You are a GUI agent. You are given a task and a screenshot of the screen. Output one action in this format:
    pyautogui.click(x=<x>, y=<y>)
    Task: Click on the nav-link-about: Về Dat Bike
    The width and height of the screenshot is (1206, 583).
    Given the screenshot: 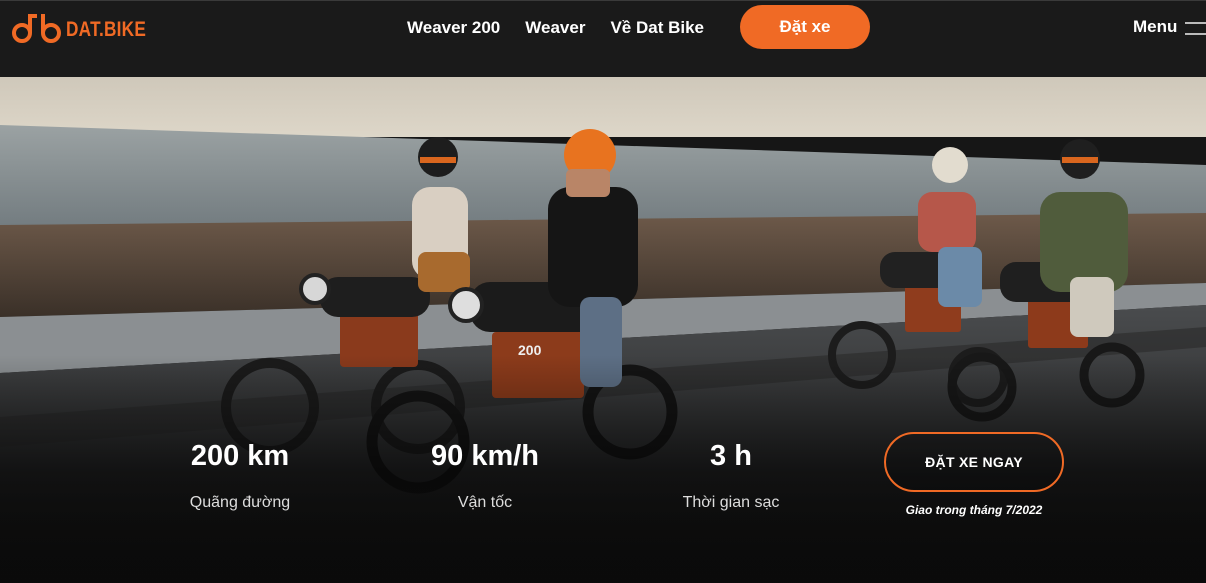 What is the action you would take?
    pyautogui.click(x=657, y=28)
    